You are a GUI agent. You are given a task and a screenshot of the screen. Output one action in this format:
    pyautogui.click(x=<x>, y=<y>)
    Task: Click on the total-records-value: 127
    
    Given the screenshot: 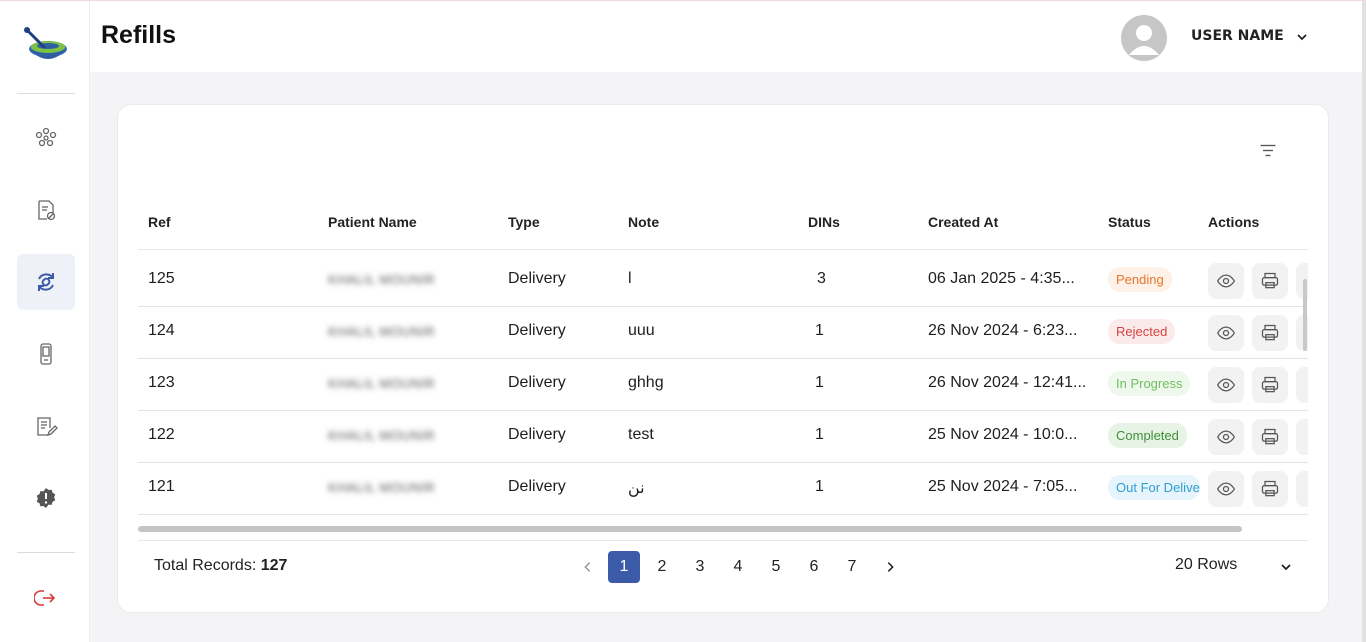 What is the action you would take?
    pyautogui.click(x=274, y=565)
    